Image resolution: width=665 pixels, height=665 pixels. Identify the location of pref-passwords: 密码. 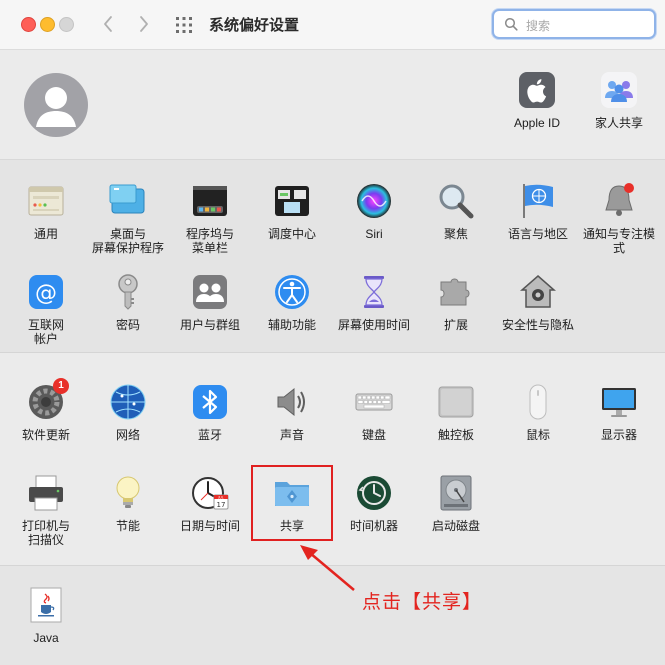
(128, 302).